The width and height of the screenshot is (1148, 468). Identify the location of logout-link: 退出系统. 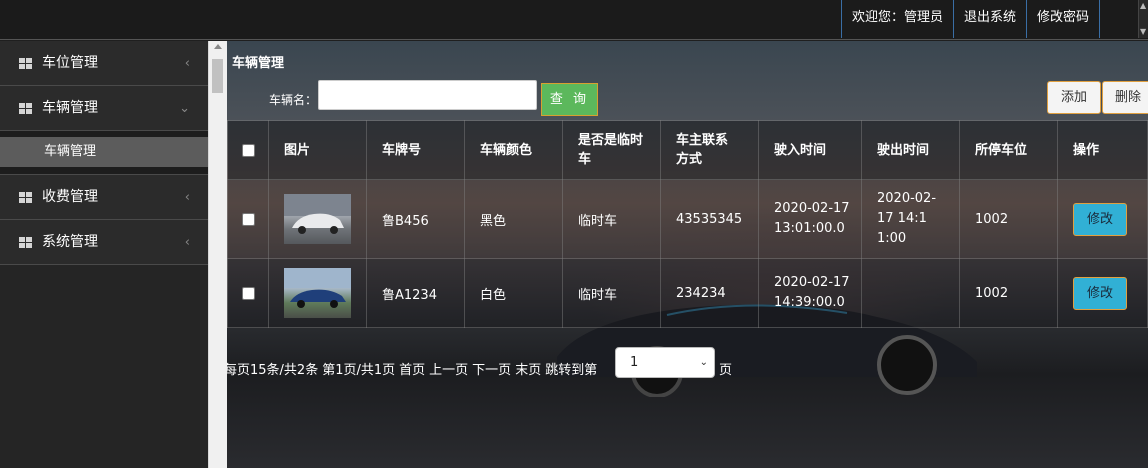
(989, 19).